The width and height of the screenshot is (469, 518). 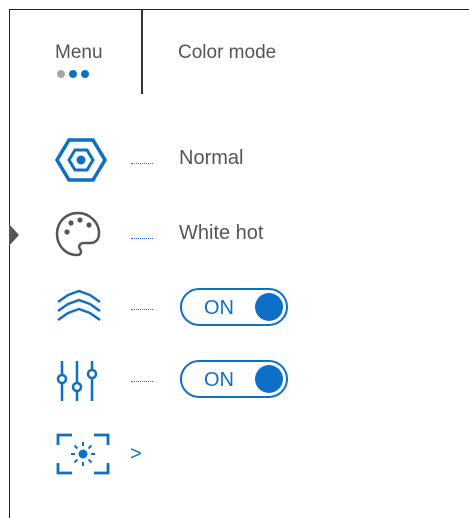 I want to click on adjust-toggle: ON, so click(x=234, y=379).